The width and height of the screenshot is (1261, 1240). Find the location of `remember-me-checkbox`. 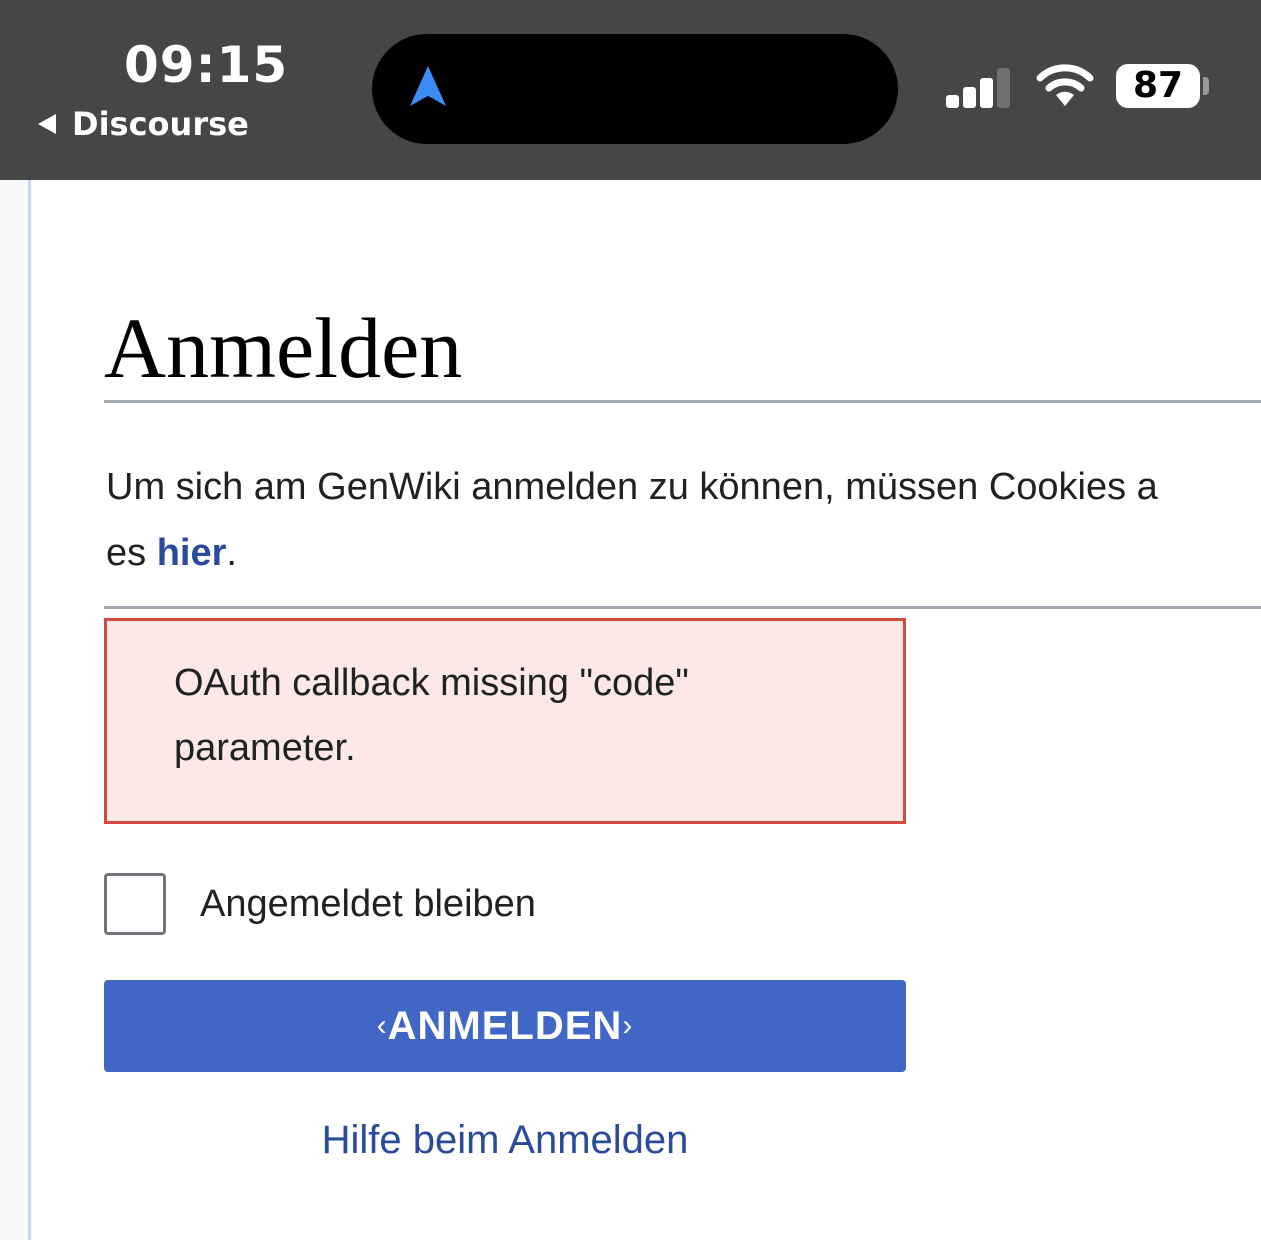

remember-me-checkbox is located at coordinates (135, 904).